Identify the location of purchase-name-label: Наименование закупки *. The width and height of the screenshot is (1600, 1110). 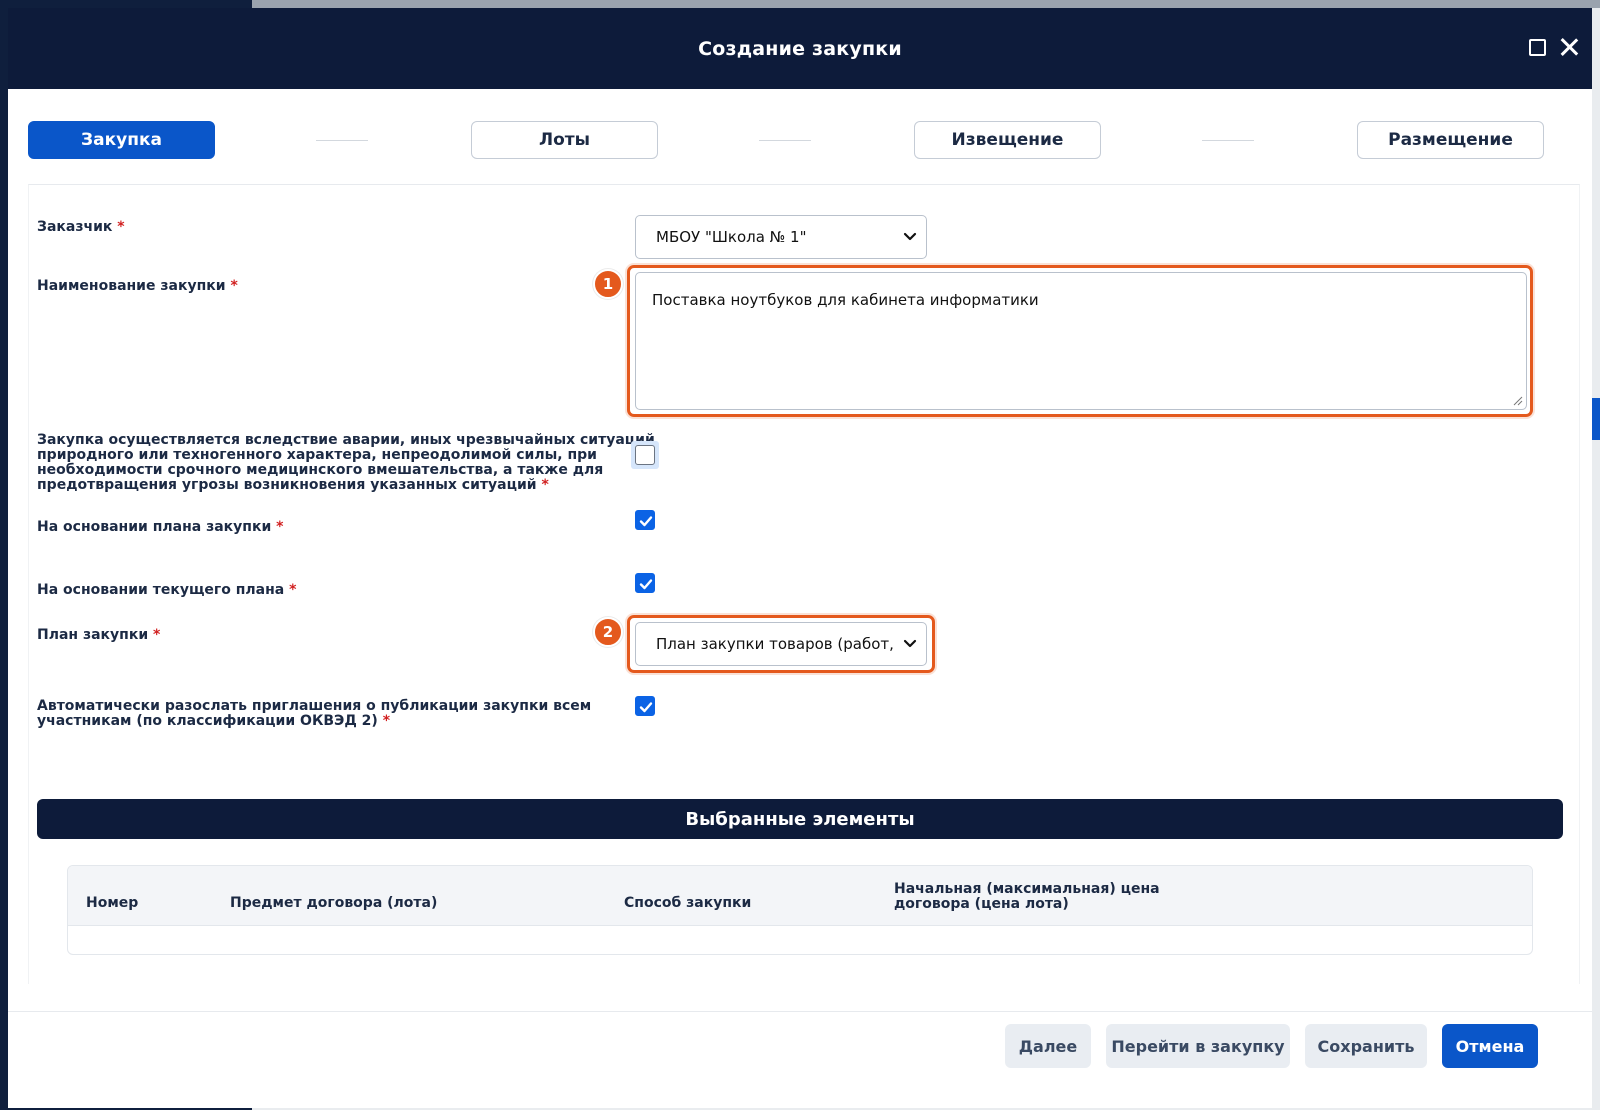
(137, 286).